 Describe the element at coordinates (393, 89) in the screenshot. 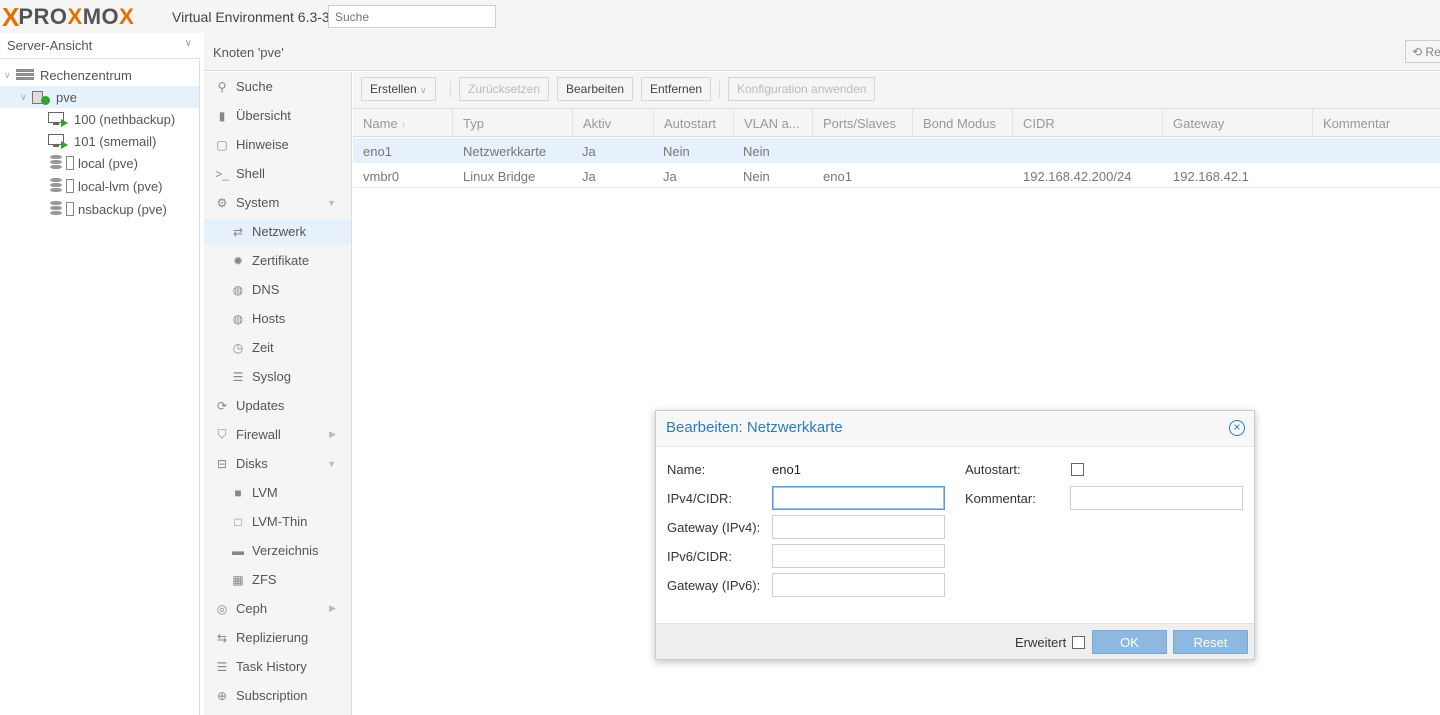

I see `create-button-label: Erstellen` at that location.